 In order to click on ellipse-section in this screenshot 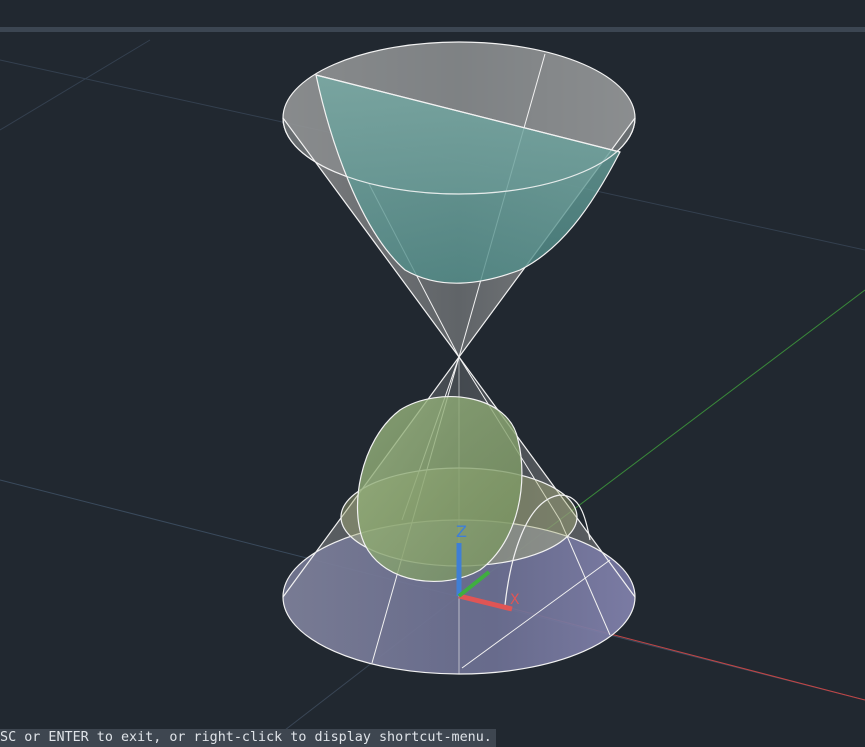, I will do `click(439, 489)`.